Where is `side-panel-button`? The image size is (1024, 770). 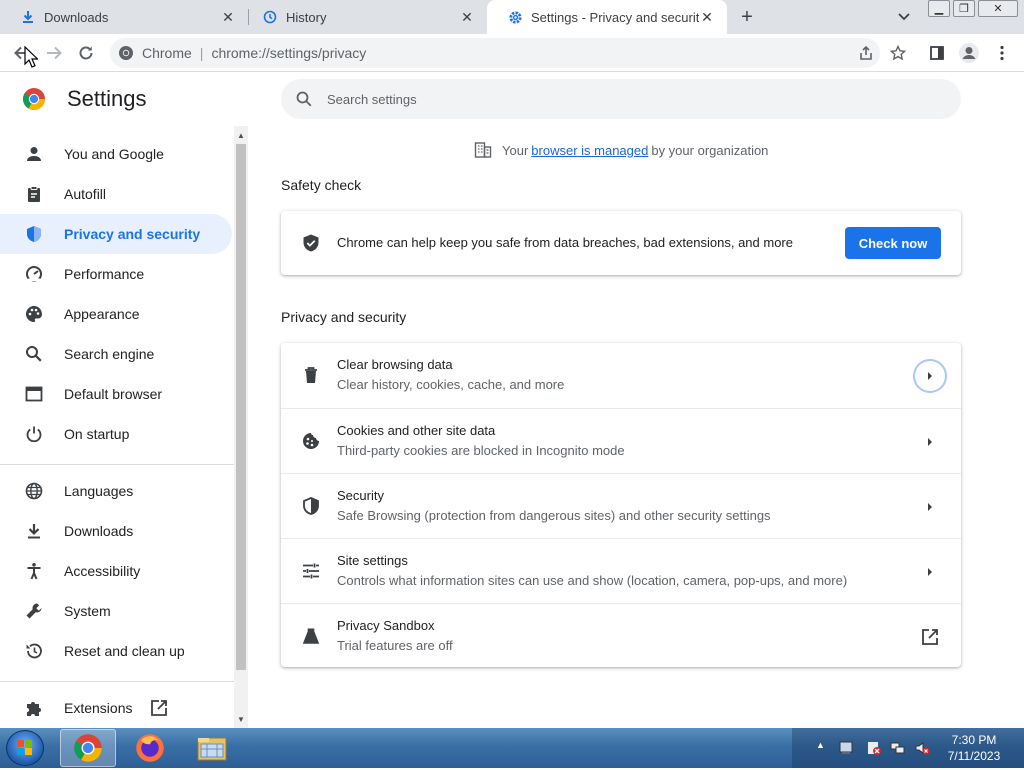
side-panel-button is located at coordinates (937, 53).